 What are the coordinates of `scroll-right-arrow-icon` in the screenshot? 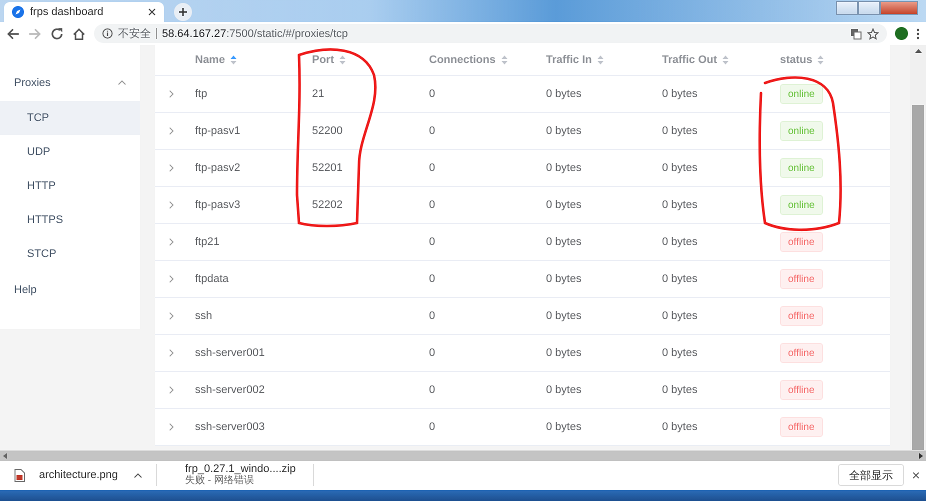 It's located at (921, 455).